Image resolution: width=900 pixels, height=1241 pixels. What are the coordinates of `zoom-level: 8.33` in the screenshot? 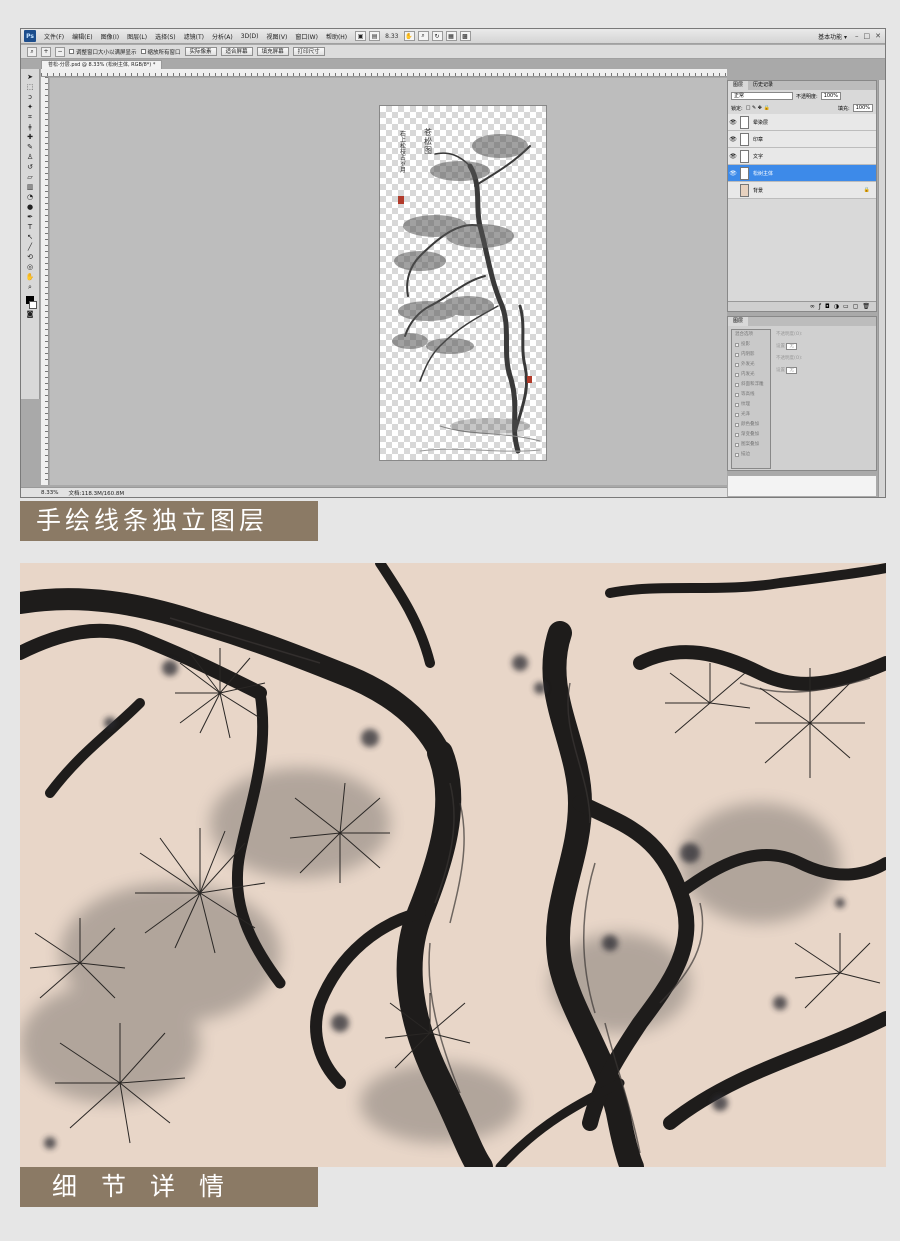 It's located at (391, 36).